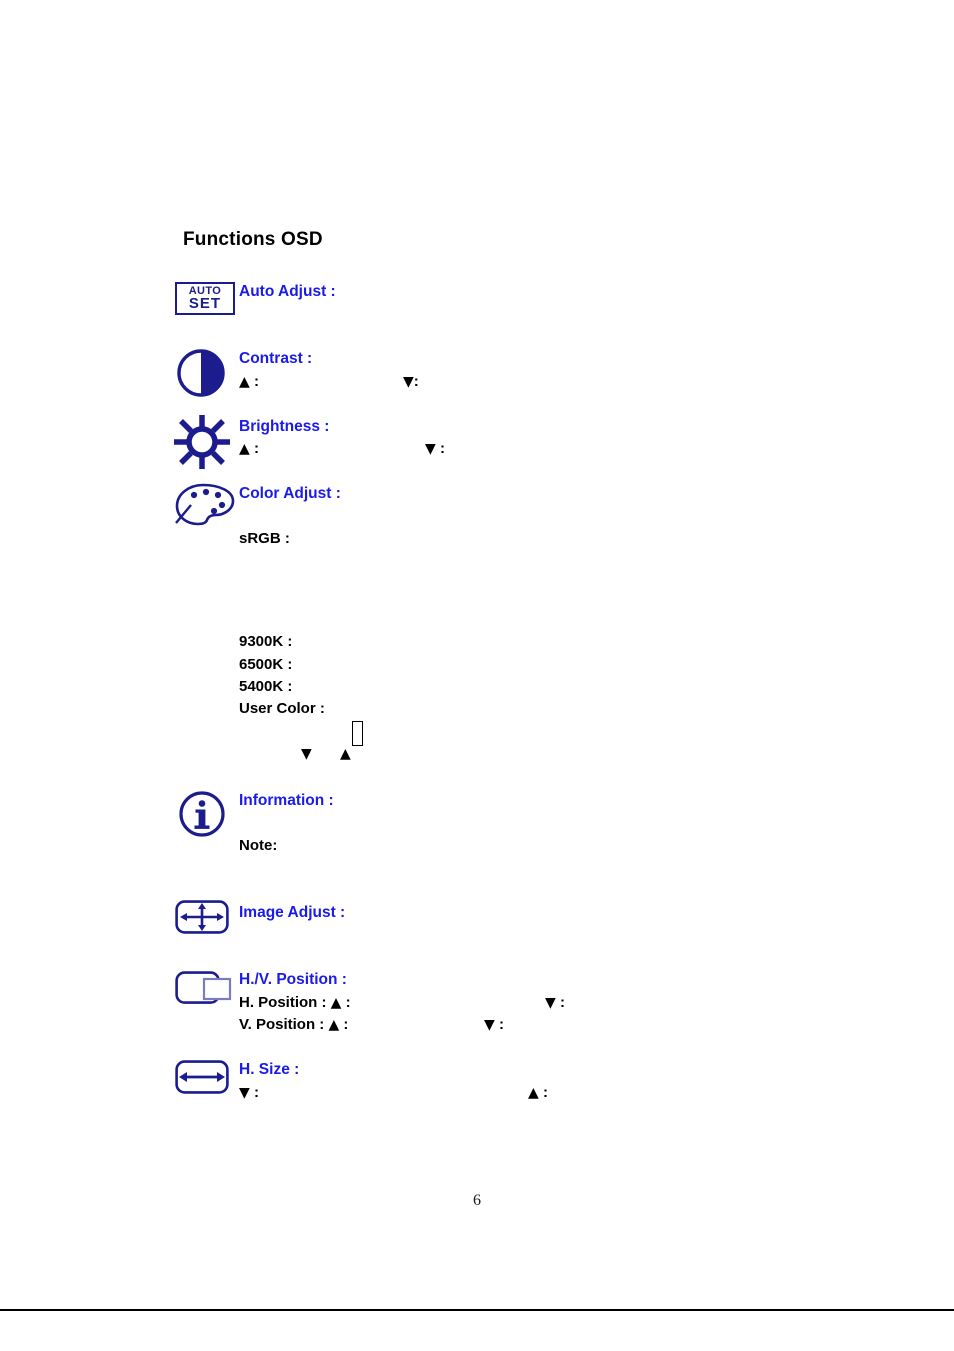 The image size is (954, 1351). What do you see at coordinates (266, 641) in the screenshot?
I see `preset-9300k-label: 9300K :` at bounding box center [266, 641].